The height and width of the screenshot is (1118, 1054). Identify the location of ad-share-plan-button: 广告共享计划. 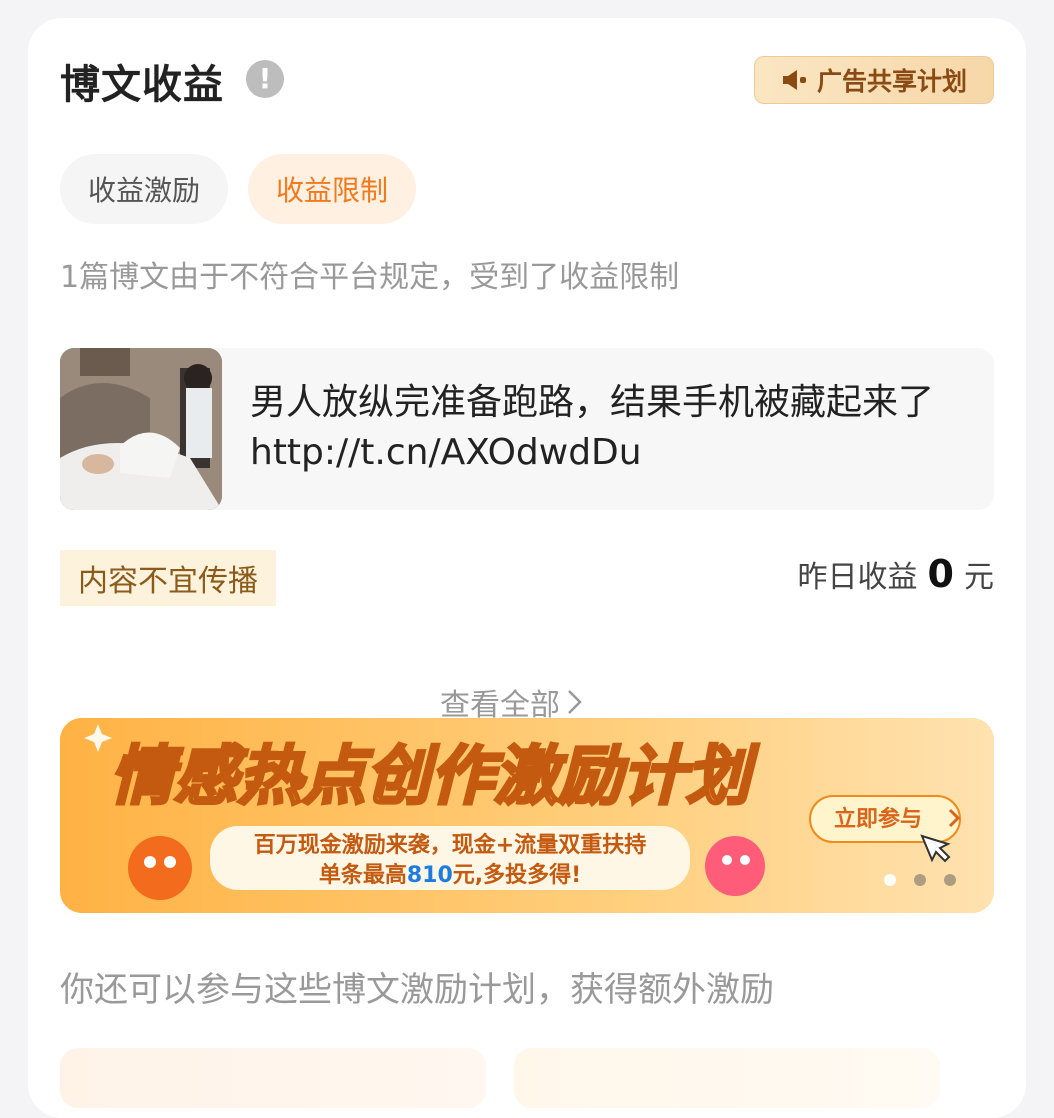
(874, 80).